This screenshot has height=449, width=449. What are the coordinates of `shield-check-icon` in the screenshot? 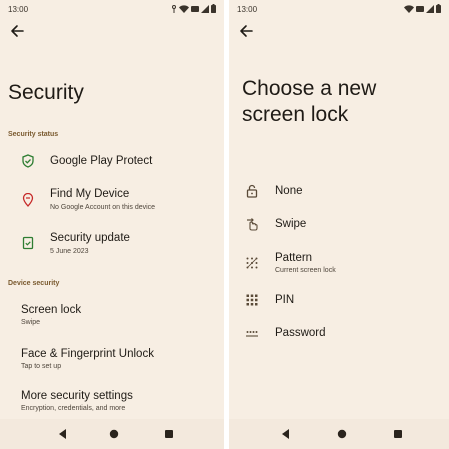 It's located at (28, 161).